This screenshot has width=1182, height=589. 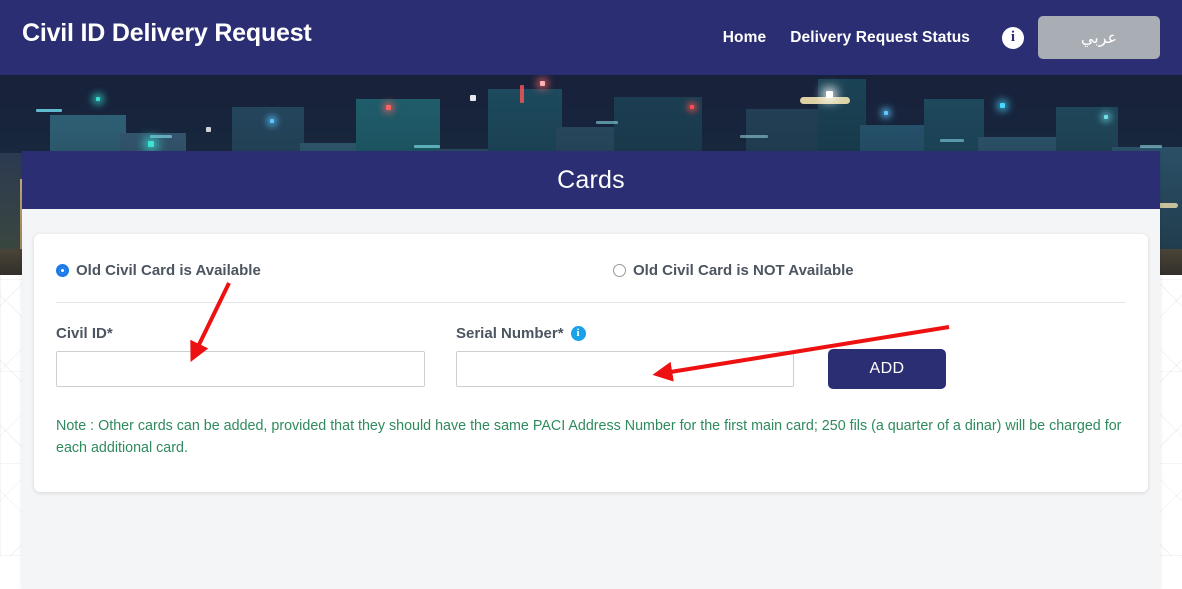 I want to click on label-serial-number-text: Serial Number*, so click(x=510, y=333).